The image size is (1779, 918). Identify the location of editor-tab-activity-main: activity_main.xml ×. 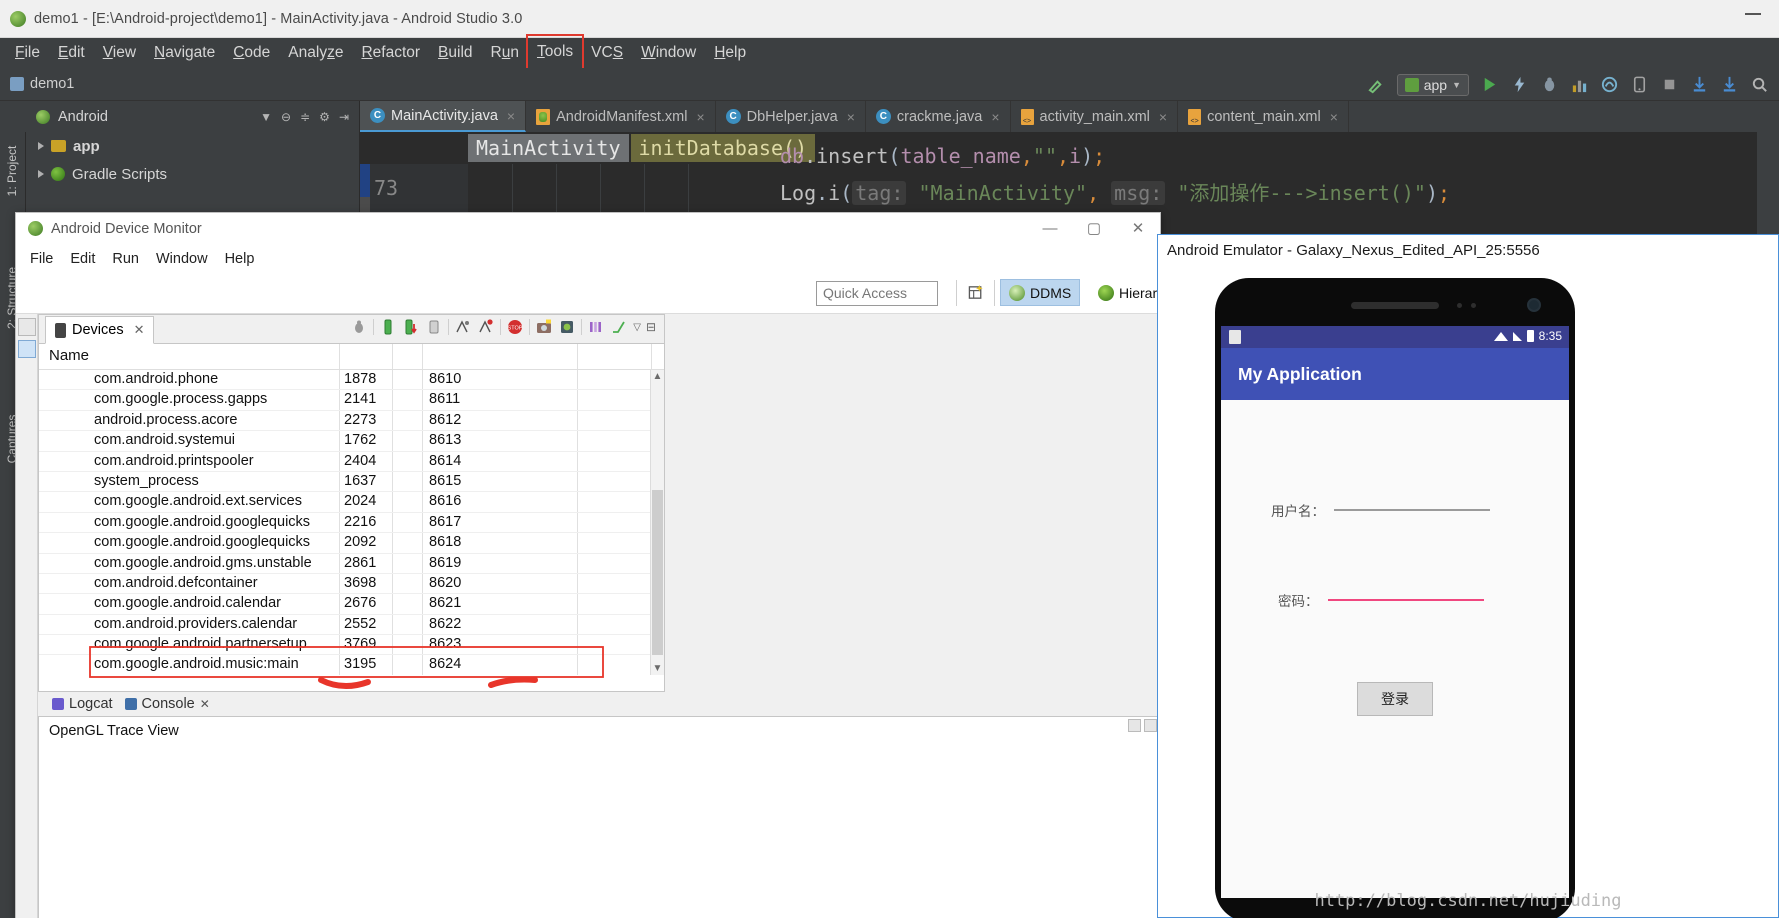
(1095, 116).